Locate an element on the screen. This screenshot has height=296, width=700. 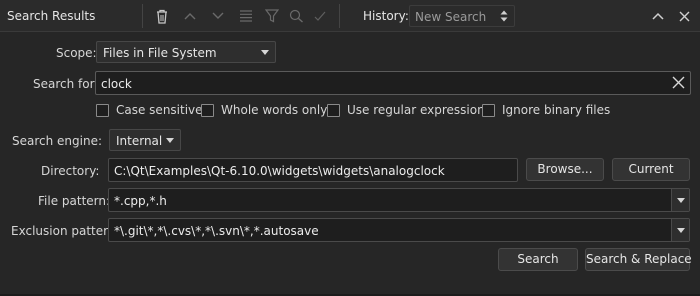
regex-checkbox: Use regular expressions is located at coordinates (409, 110).